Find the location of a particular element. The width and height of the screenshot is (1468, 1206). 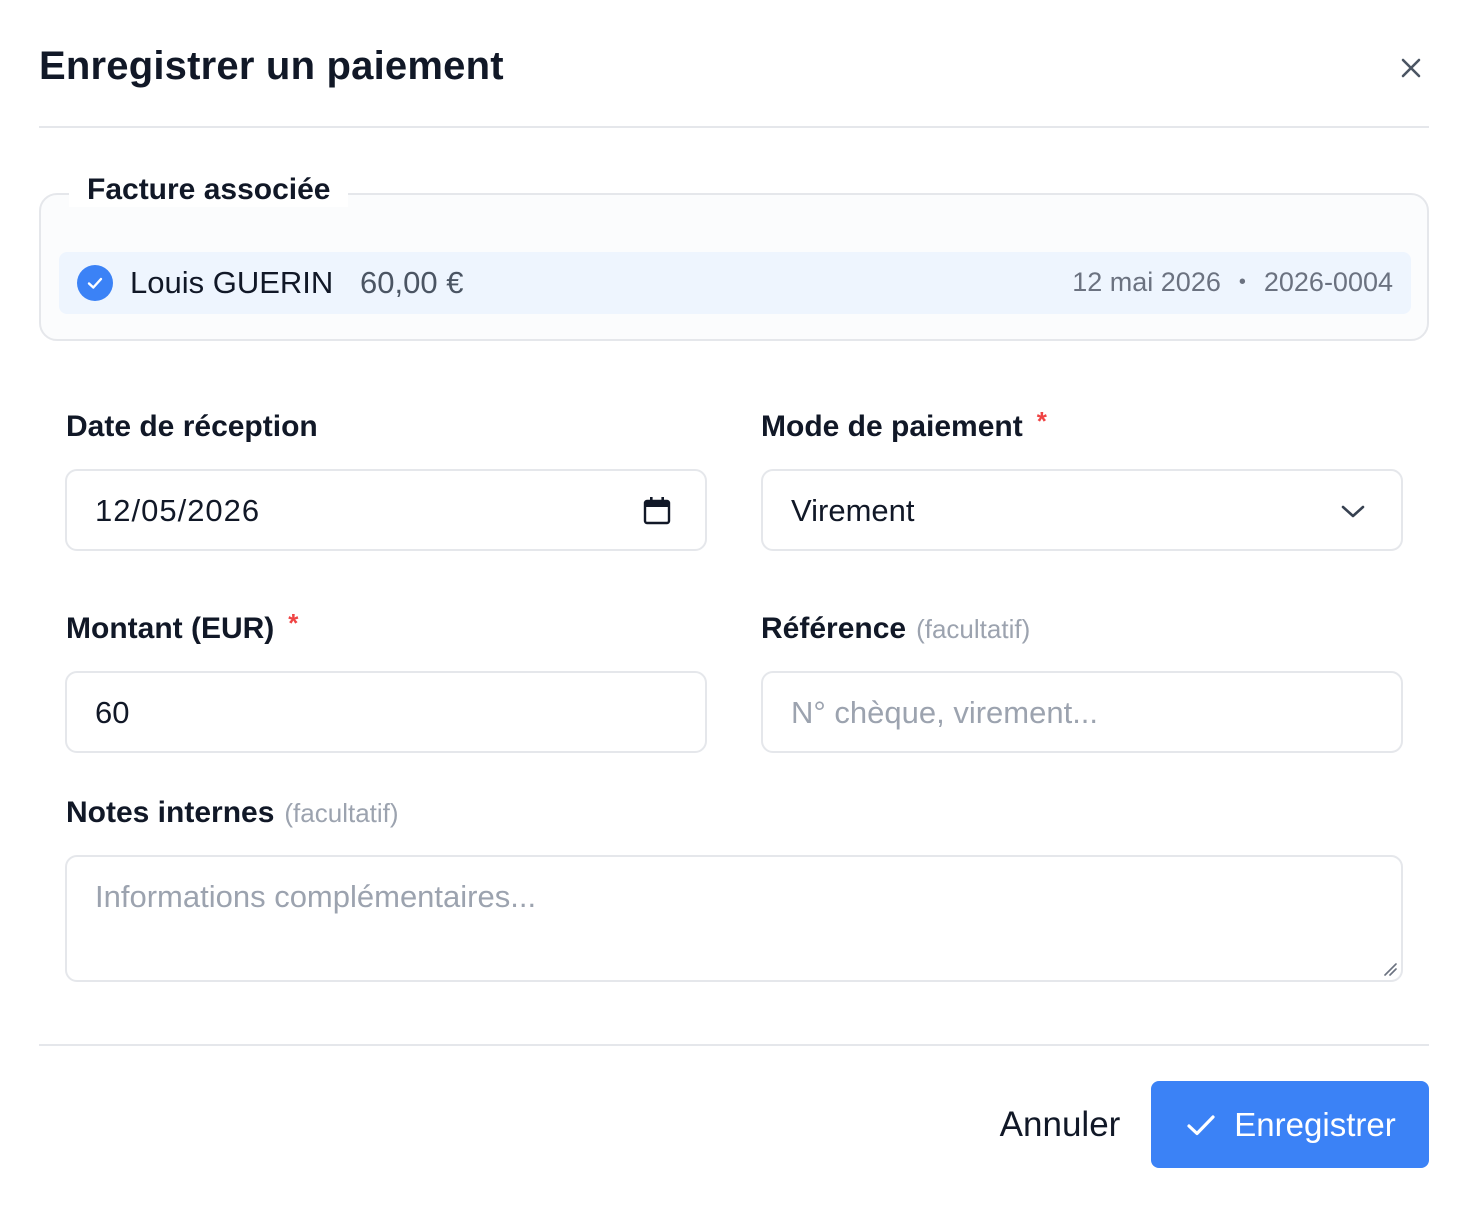

dialog-title: Enregistrer un paiement is located at coordinates (271, 66).